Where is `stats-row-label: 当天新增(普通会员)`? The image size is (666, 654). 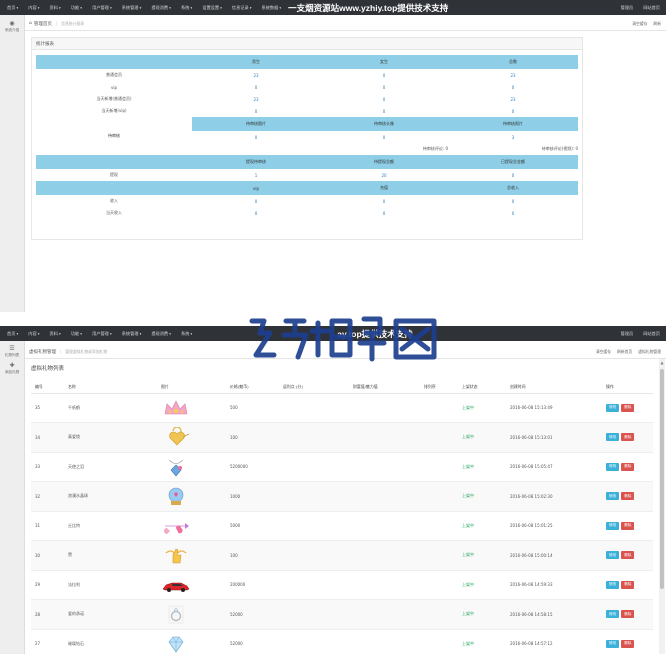 stats-row-label: 当天新增(普通会员) is located at coordinates (114, 98).